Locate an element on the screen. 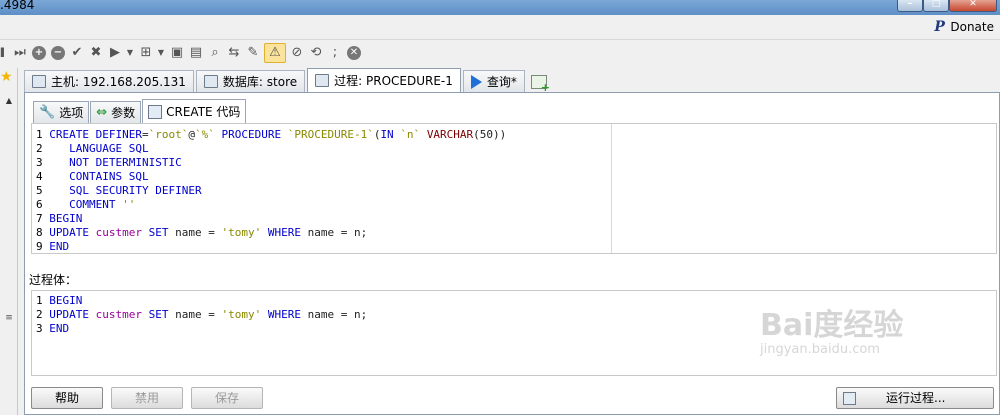 Image resolution: width=1000 pixels, height=415 pixels. load-file-icon: ▤ is located at coordinates (196, 53).